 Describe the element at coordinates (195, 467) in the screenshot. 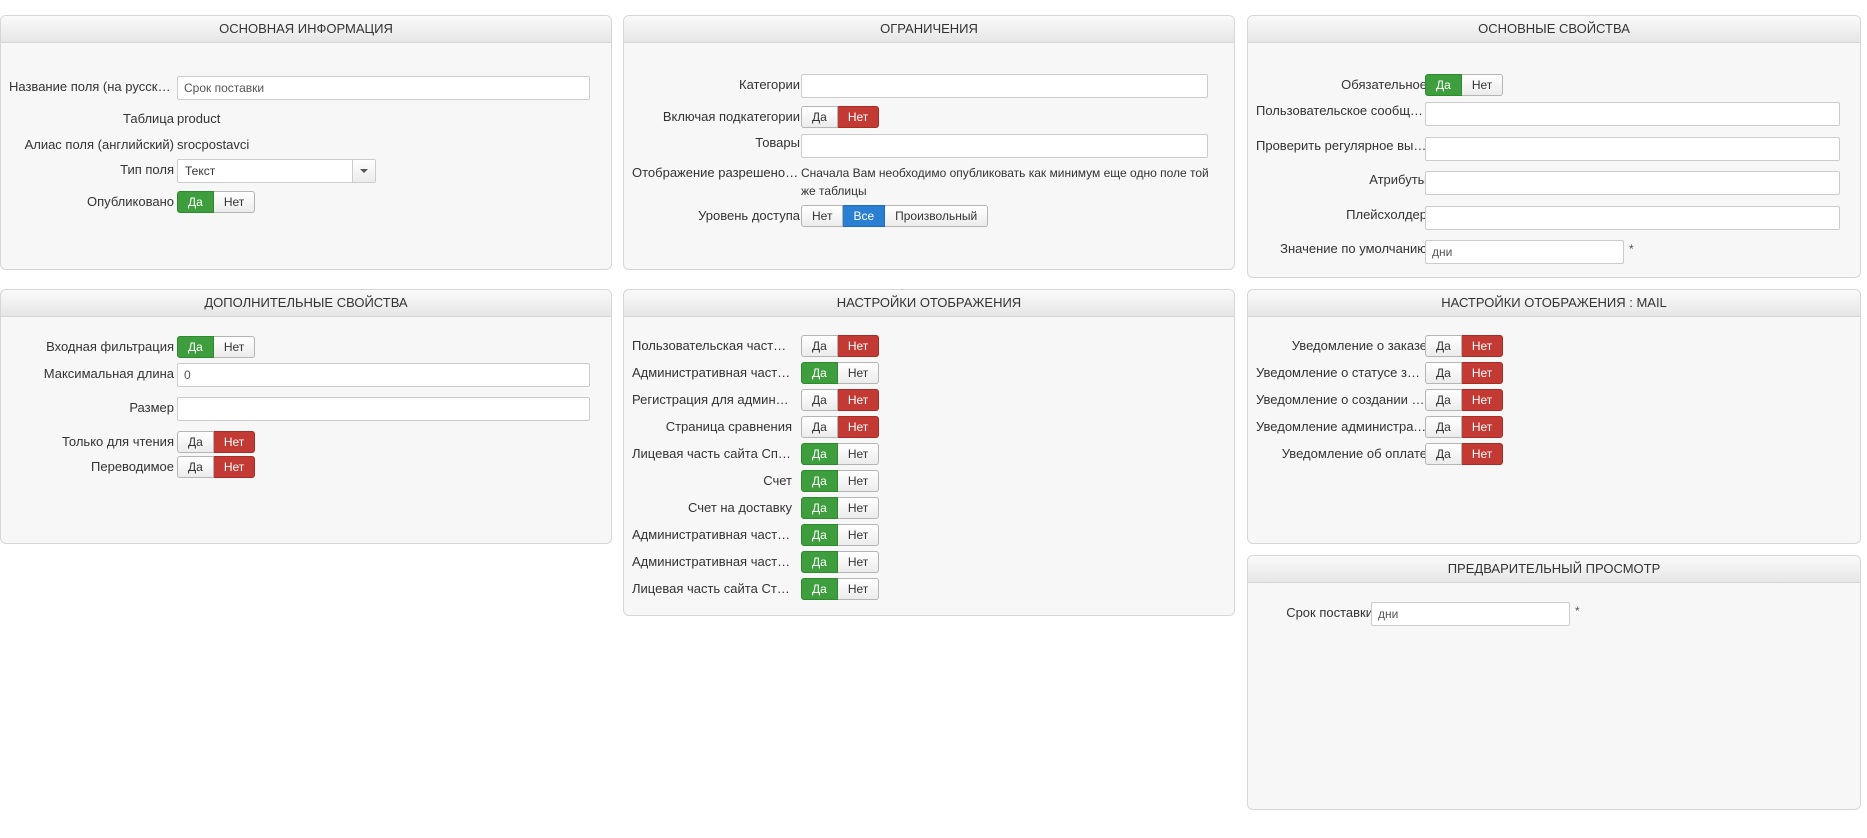

I see `translatable-yes-button: Да` at that location.